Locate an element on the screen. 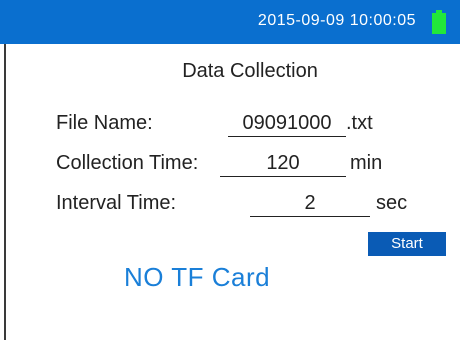 The width and height of the screenshot is (460, 340). file-extension: .txt is located at coordinates (359, 123).